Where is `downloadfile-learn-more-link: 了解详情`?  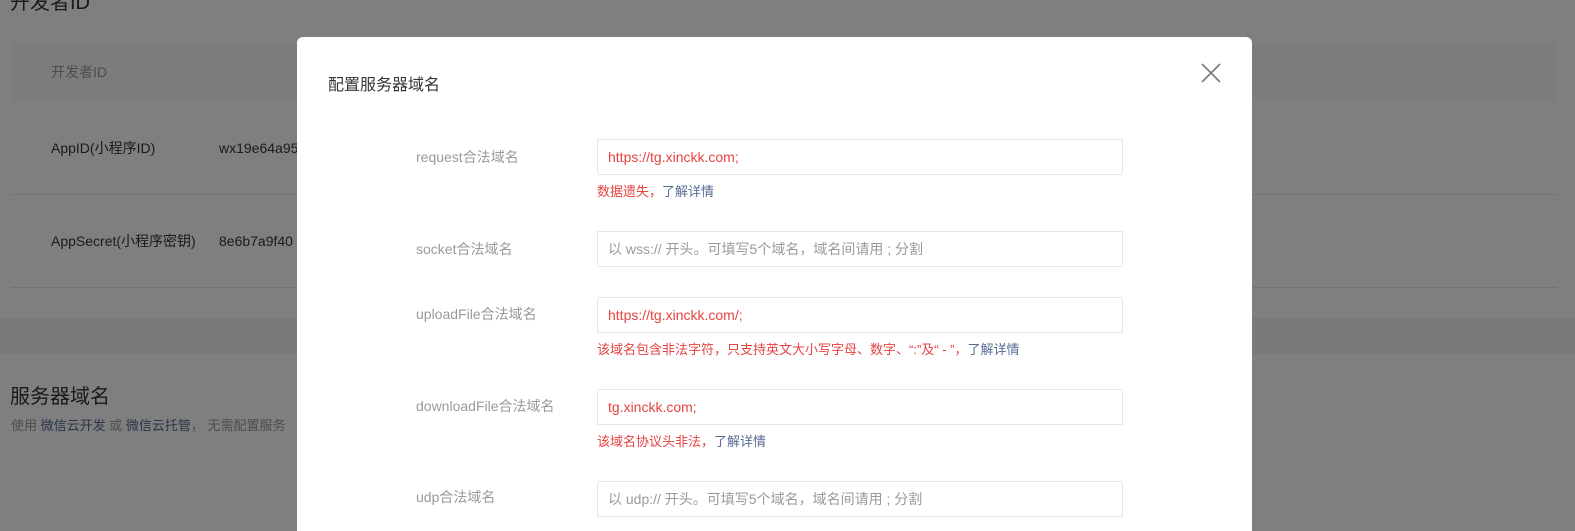
downloadfile-learn-more-link: 了解详情 is located at coordinates (740, 441).